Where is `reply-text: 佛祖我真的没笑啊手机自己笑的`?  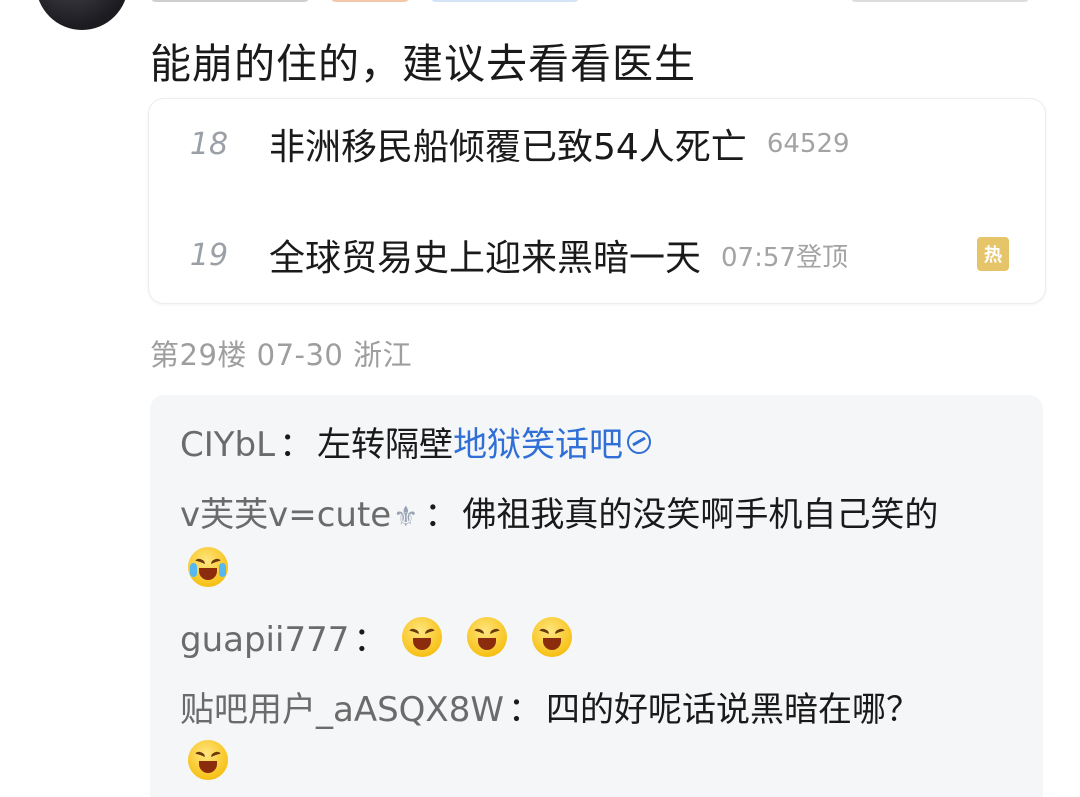 reply-text: 佛祖我真的没笑啊手机自己笑的 is located at coordinates (700, 515).